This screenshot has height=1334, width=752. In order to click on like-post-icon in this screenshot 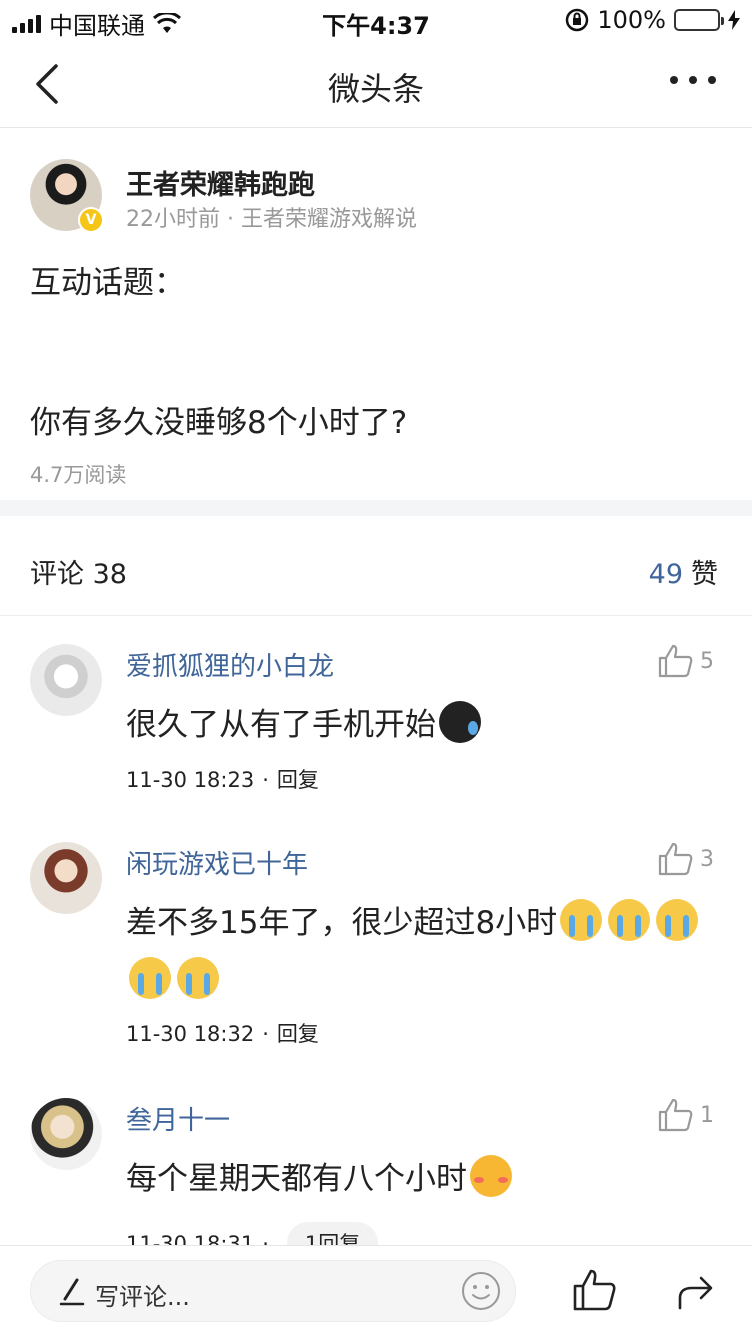, I will do `click(594, 1290)`.